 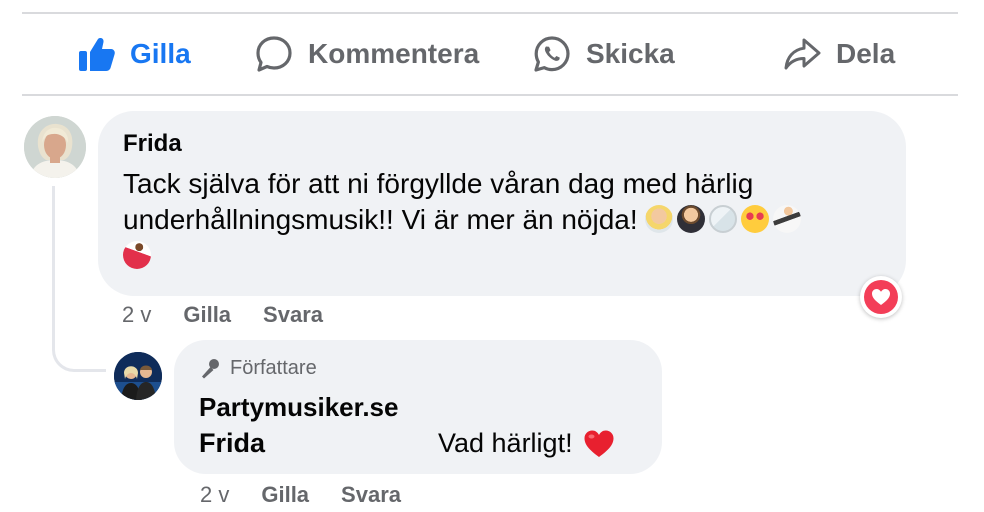 I want to click on author-badge-label: Författare, so click(x=273, y=367).